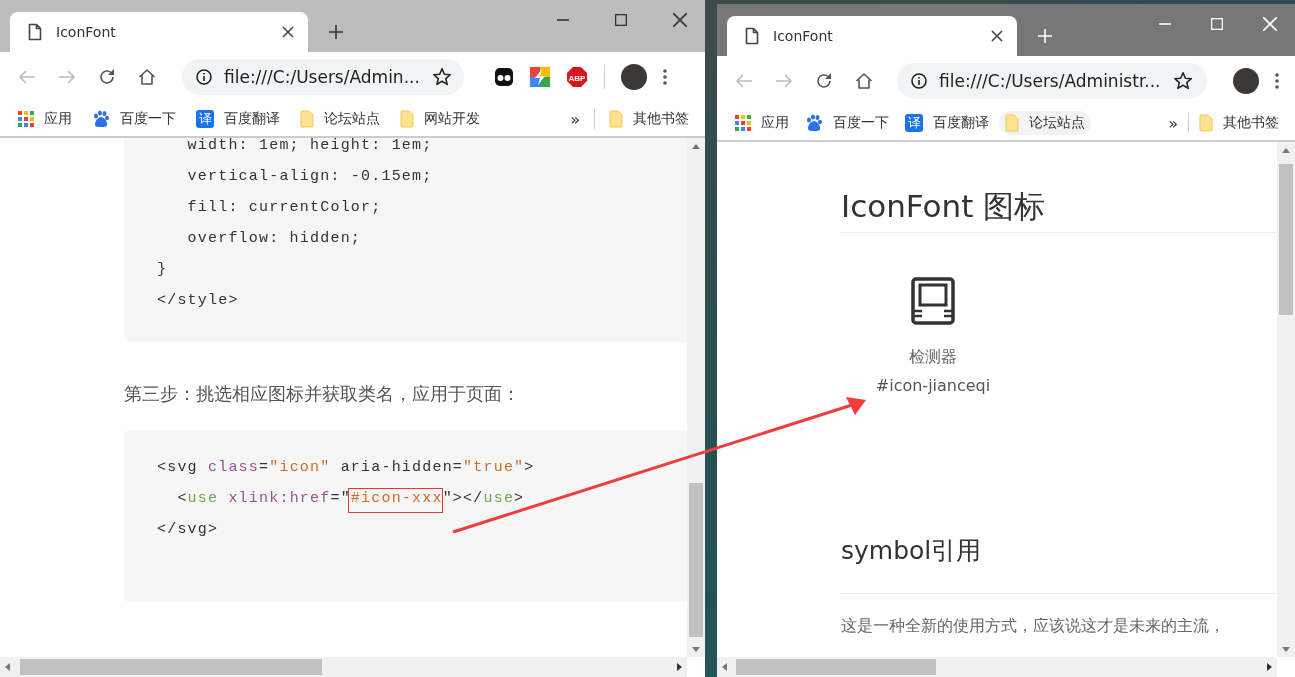 This screenshot has width=1295, height=677. Describe the element at coordinates (1033, 626) in the screenshot. I see `paragraph: 这是一种全新的使用方式，应该说这才是未来的主流，` at that location.